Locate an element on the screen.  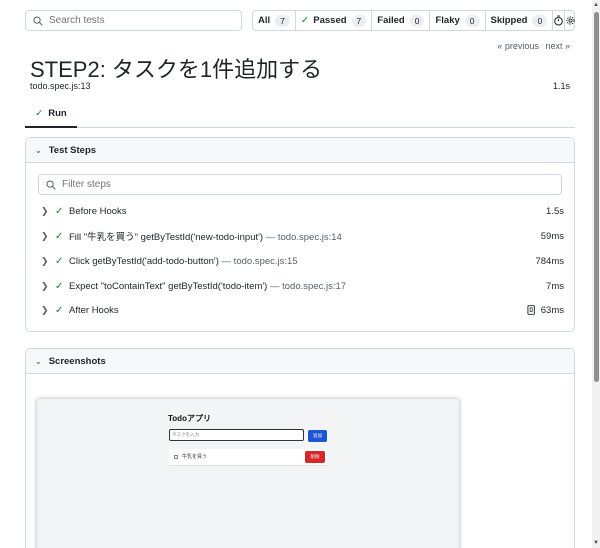
add-button: 追加 is located at coordinates (317, 436).